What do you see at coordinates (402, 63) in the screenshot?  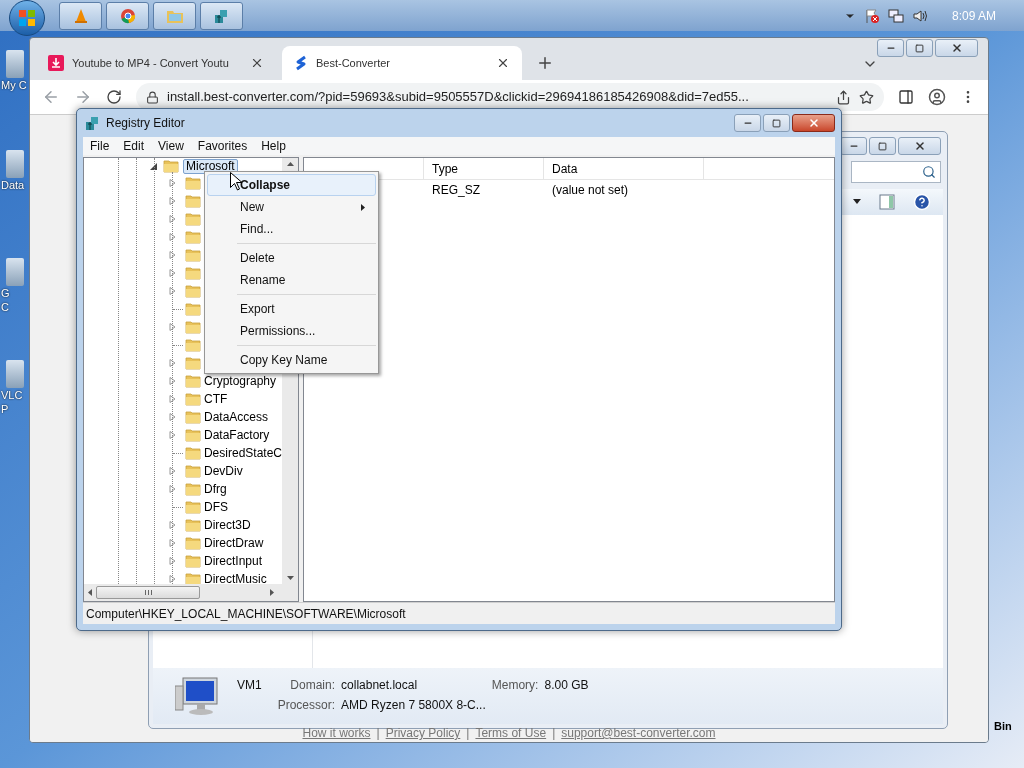 I see `browser-tab: Best-Converter` at bounding box center [402, 63].